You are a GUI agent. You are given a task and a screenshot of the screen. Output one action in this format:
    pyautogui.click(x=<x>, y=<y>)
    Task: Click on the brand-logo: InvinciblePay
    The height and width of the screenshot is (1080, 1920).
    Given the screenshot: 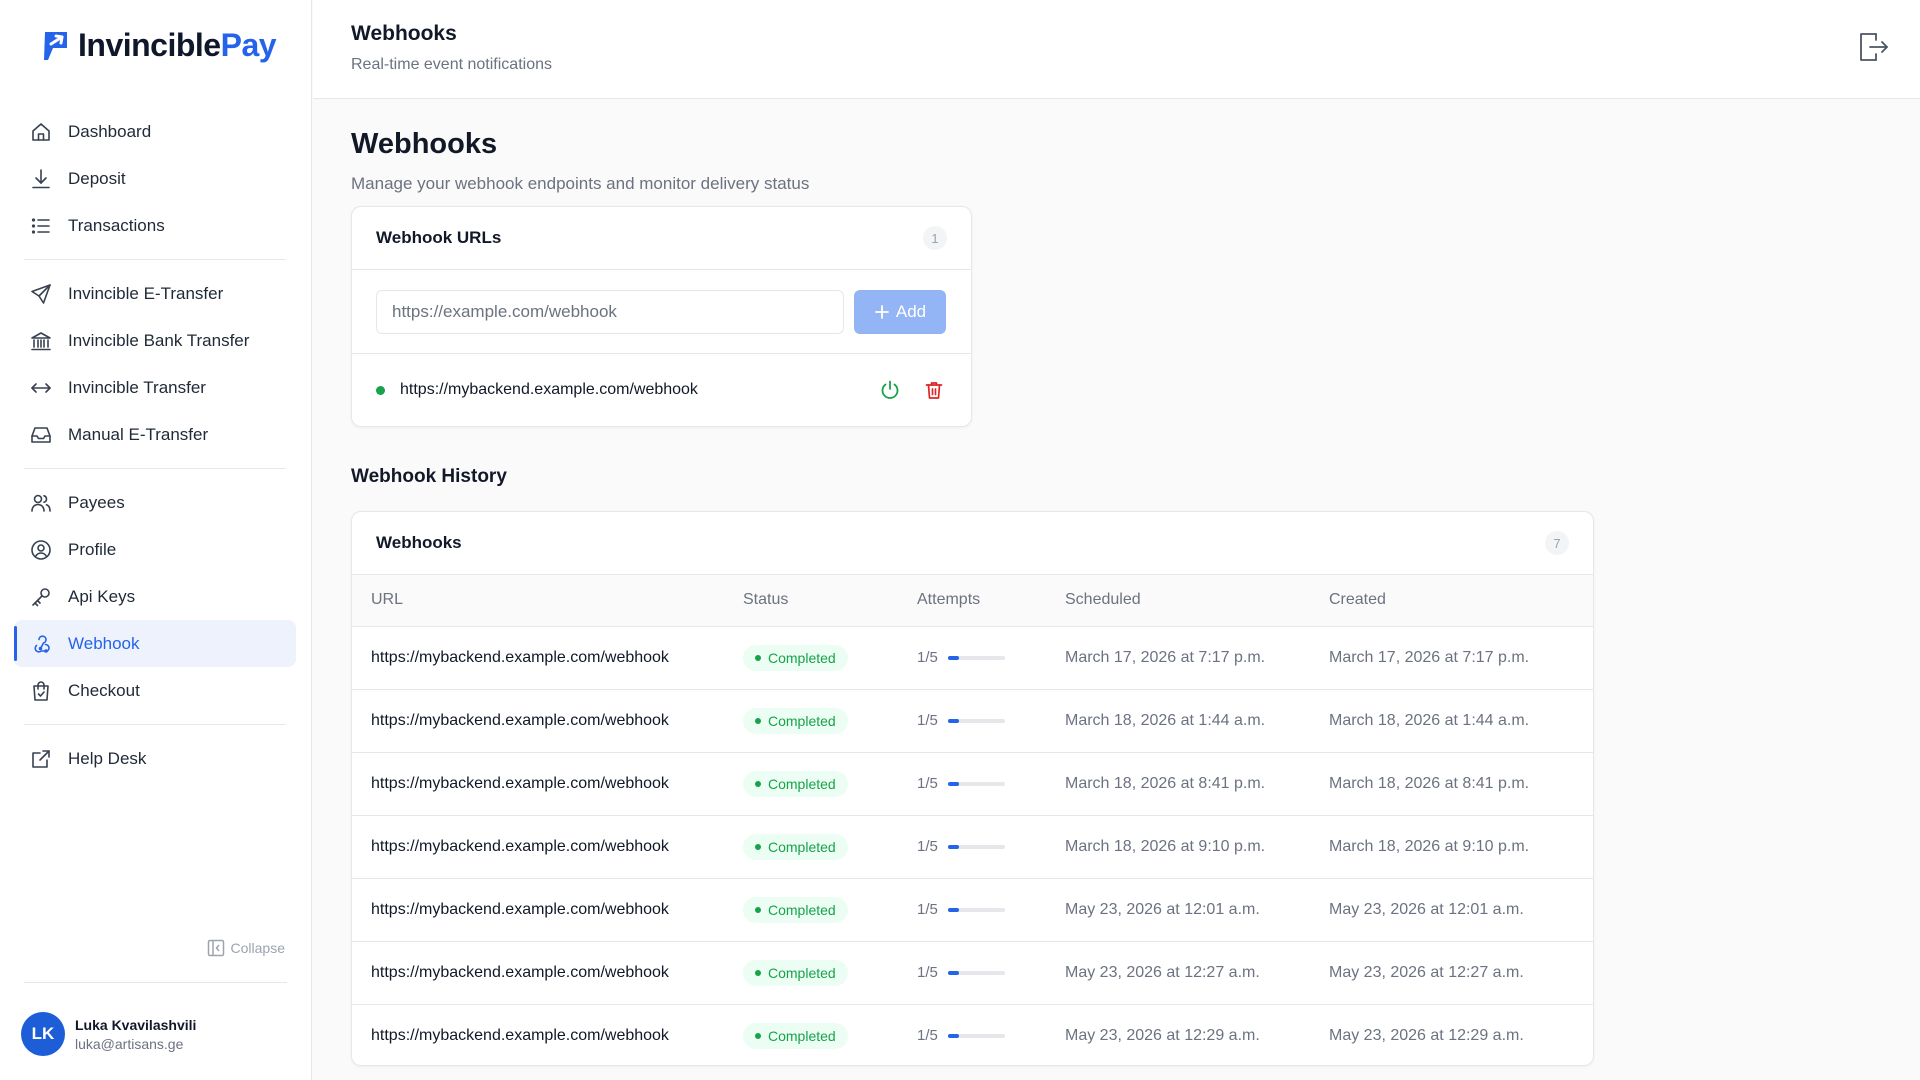 What is the action you would take?
    pyautogui.click(x=158, y=45)
    